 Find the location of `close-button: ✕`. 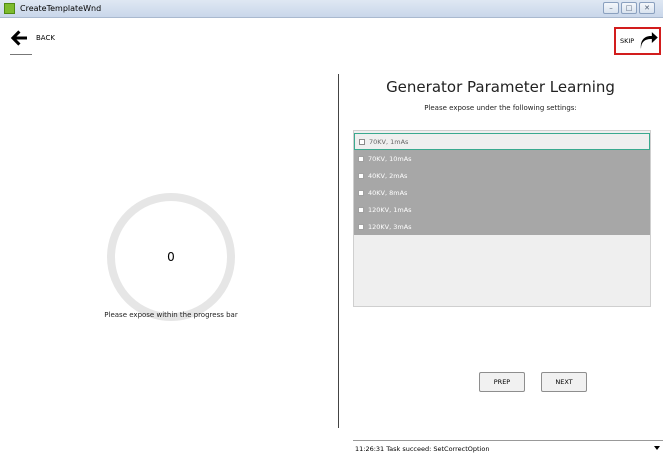

close-button: ✕ is located at coordinates (647, 8).